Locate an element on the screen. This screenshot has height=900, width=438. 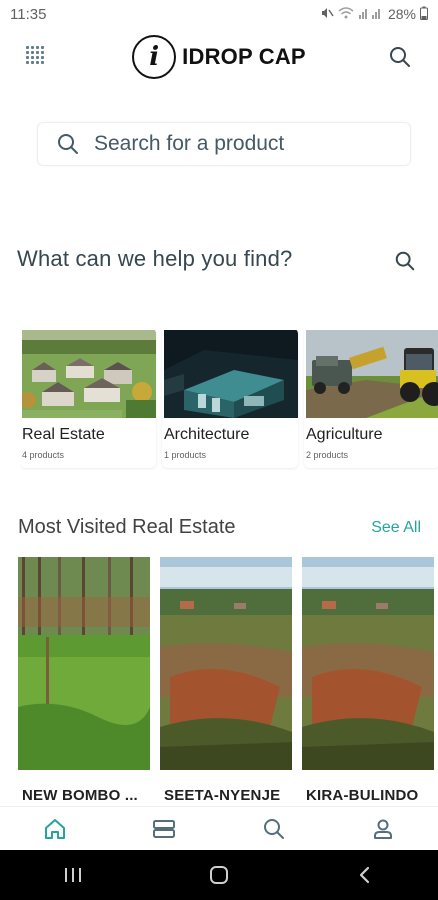
status-icons: 28% is located at coordinates (374, 14).